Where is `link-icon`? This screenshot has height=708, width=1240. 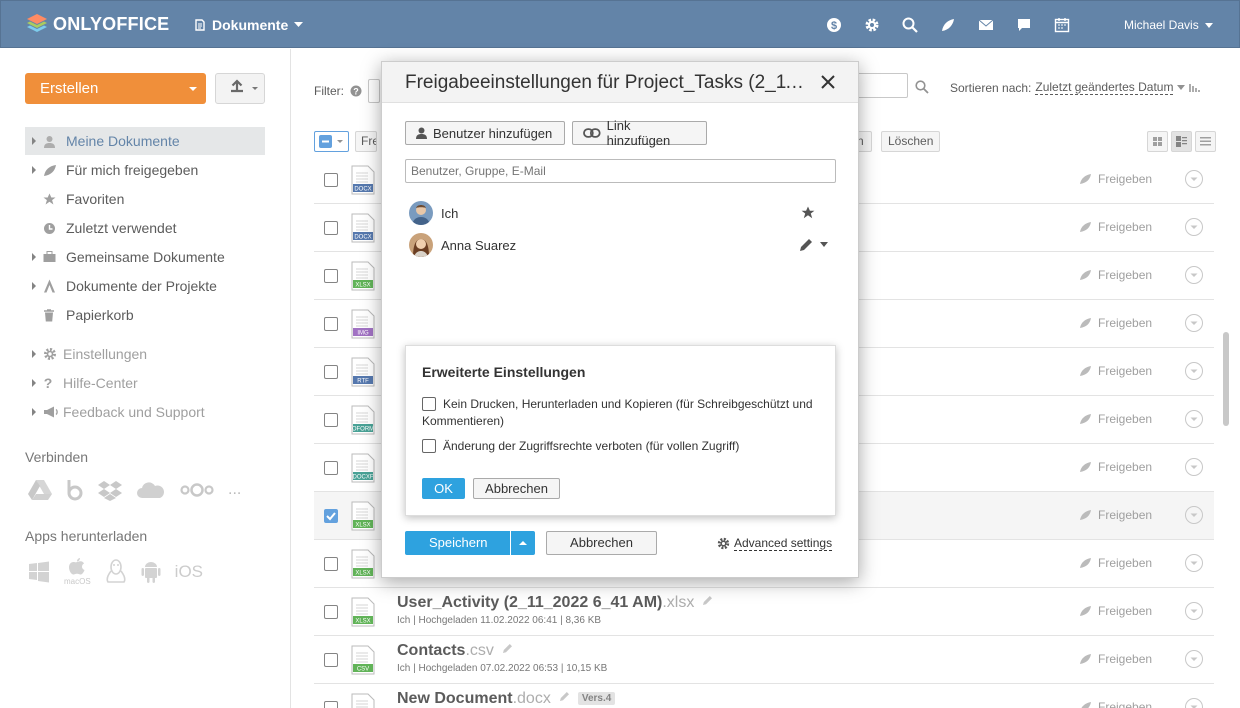
link-icon is located at coordinates (592, 133).